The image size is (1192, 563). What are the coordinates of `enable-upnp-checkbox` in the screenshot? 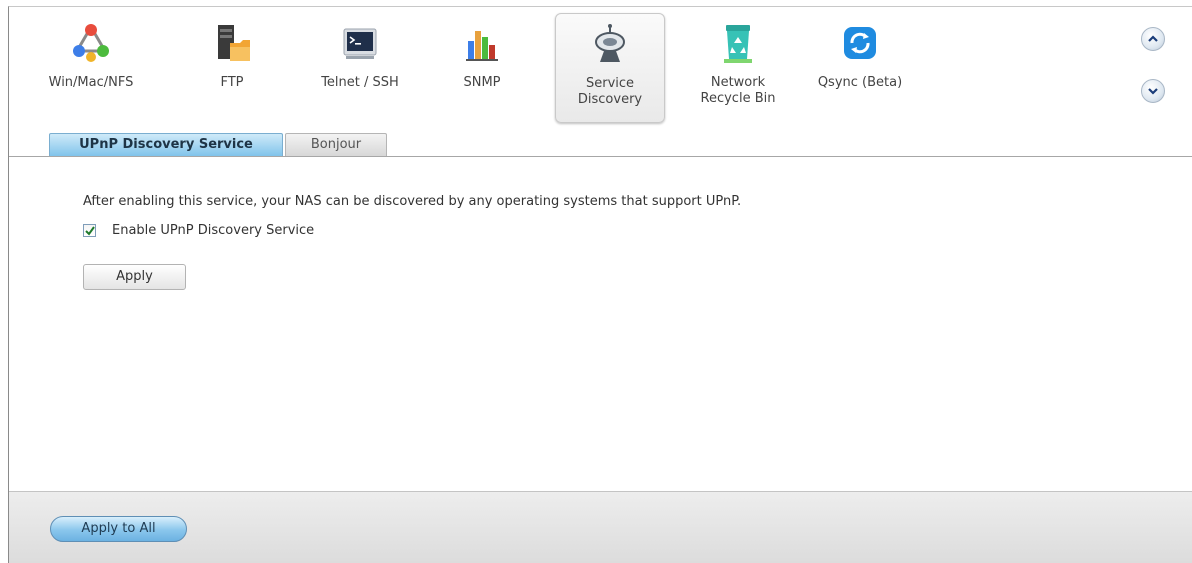 It's located at (89, 230).